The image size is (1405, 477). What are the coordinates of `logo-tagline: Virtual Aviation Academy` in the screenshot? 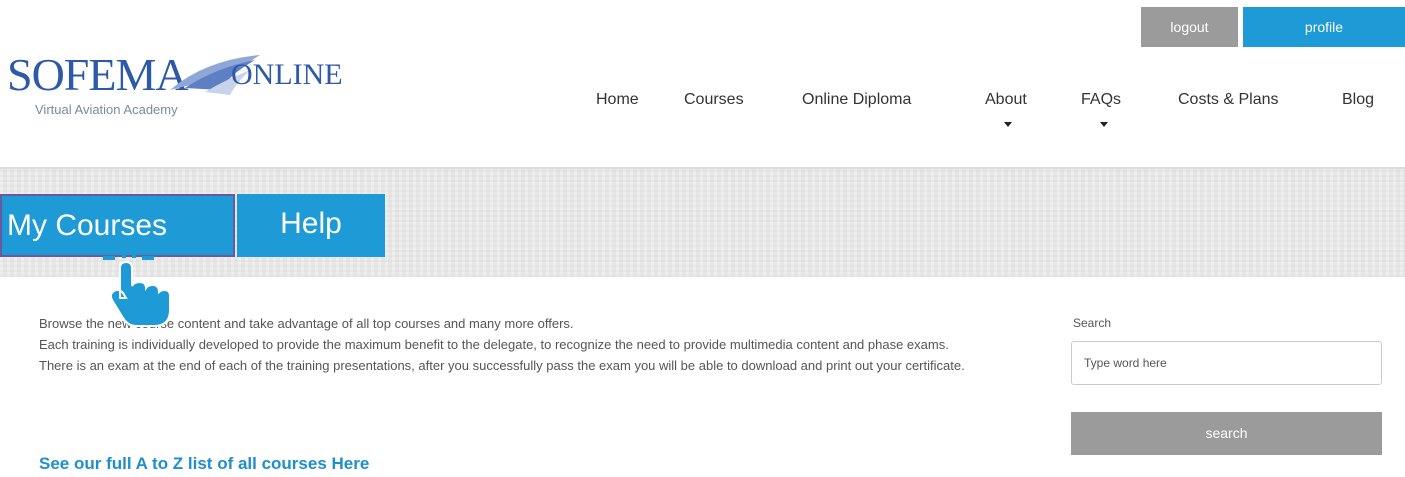 It's located at (106, 109).